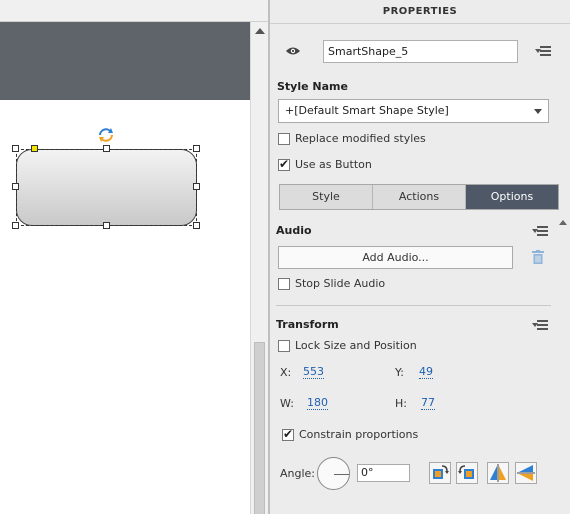 The width and height of the screenshot is (570, 514). What do you see at coordinates (356, 345) in the screenshot?
I see `checkbox-label: Lock Size and Position` at bounding box center [356, 345].